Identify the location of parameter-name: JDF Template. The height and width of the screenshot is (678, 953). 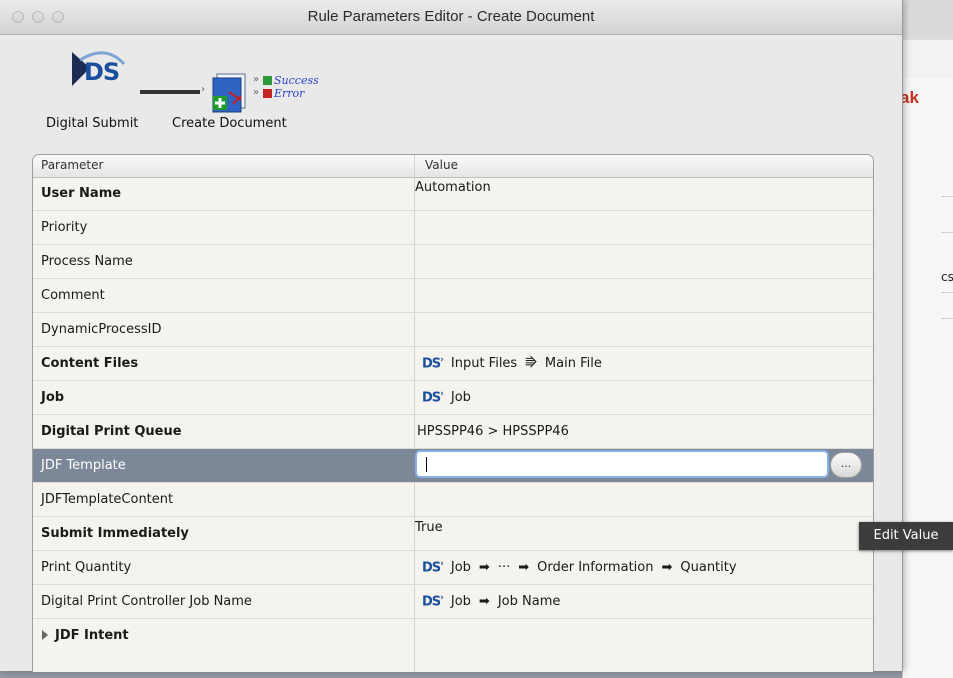
(83, 465).